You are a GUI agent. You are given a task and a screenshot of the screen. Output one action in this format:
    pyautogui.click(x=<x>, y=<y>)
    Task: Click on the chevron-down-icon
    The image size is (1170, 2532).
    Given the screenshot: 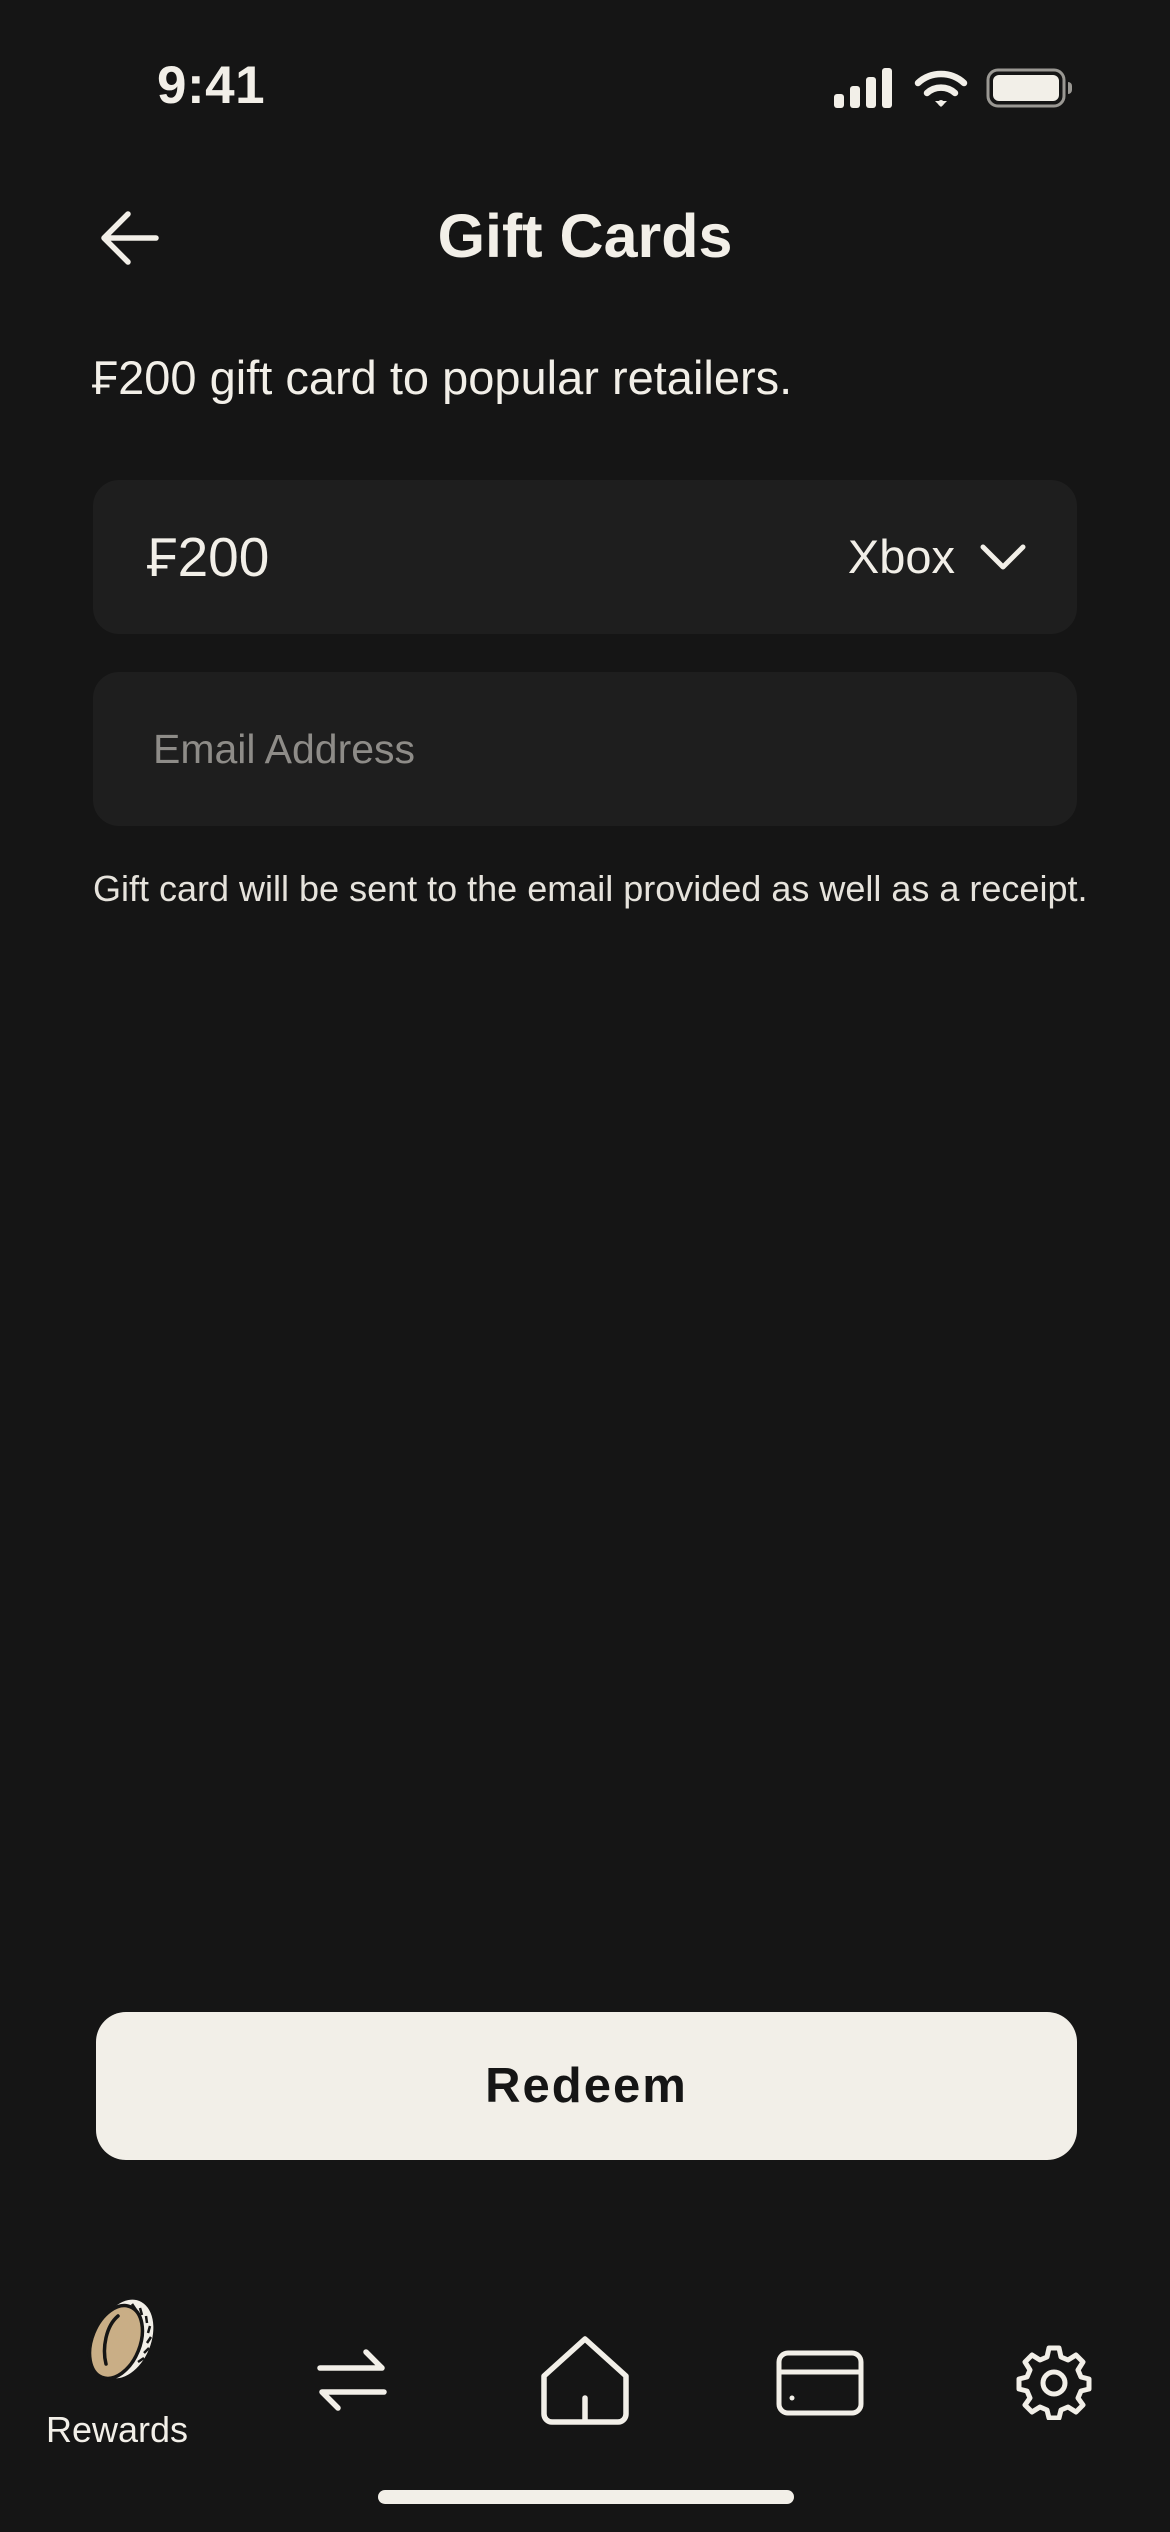 What is the action you would take?
    pyautogui.click(x=1003, y=557)
    